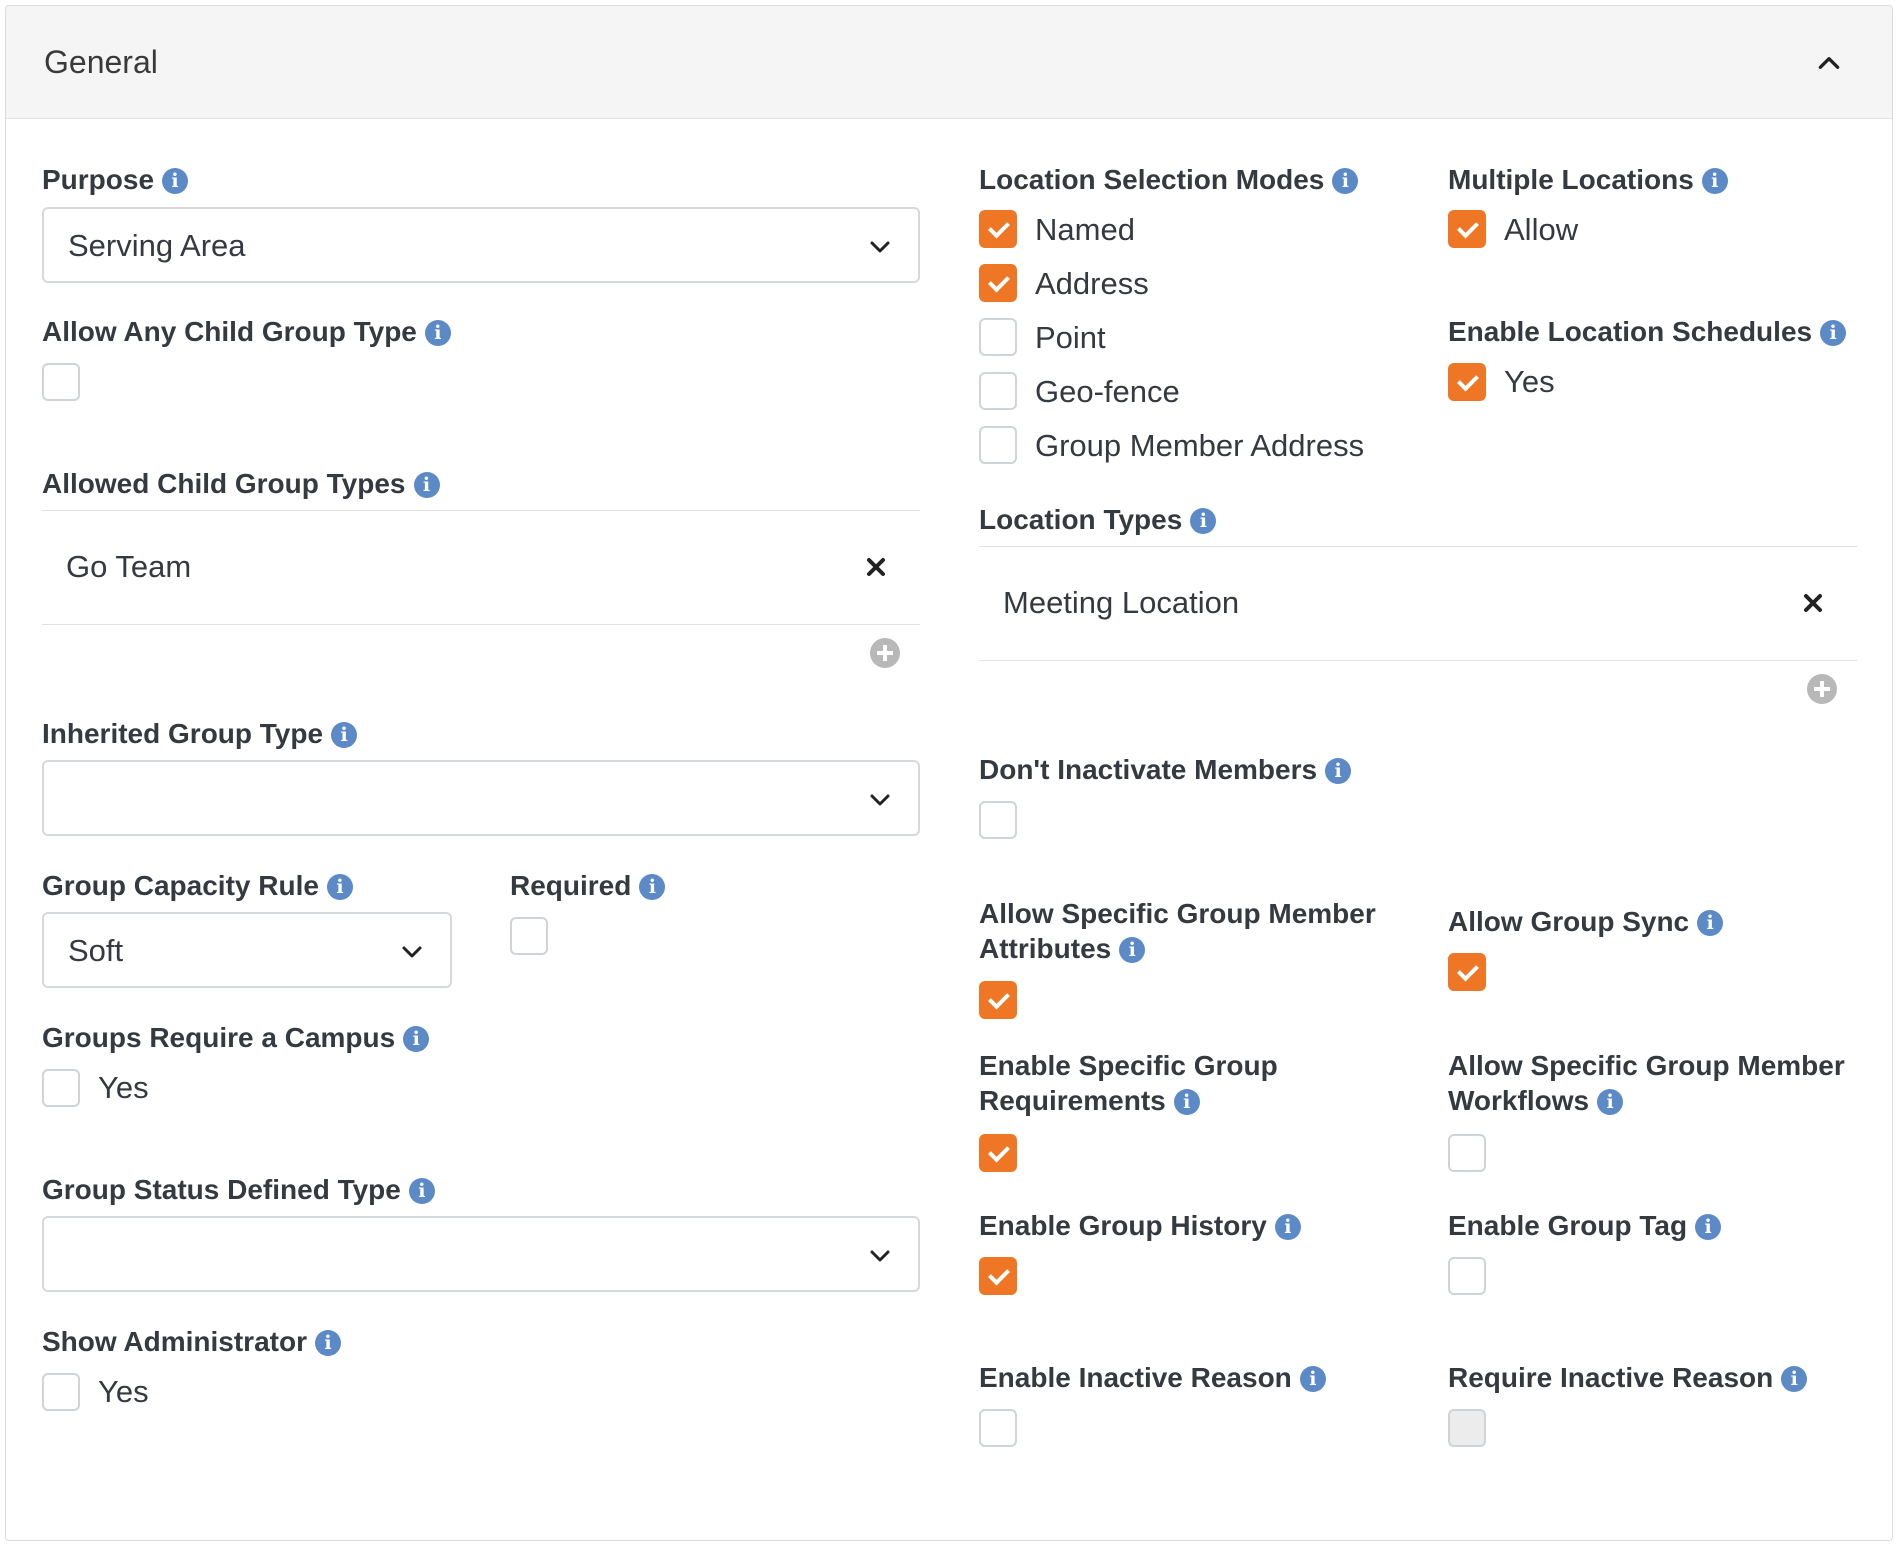  Describe the element at coordinates (61, 1392) in the screenshot. I see `show-administrator-checkbox` at that location.